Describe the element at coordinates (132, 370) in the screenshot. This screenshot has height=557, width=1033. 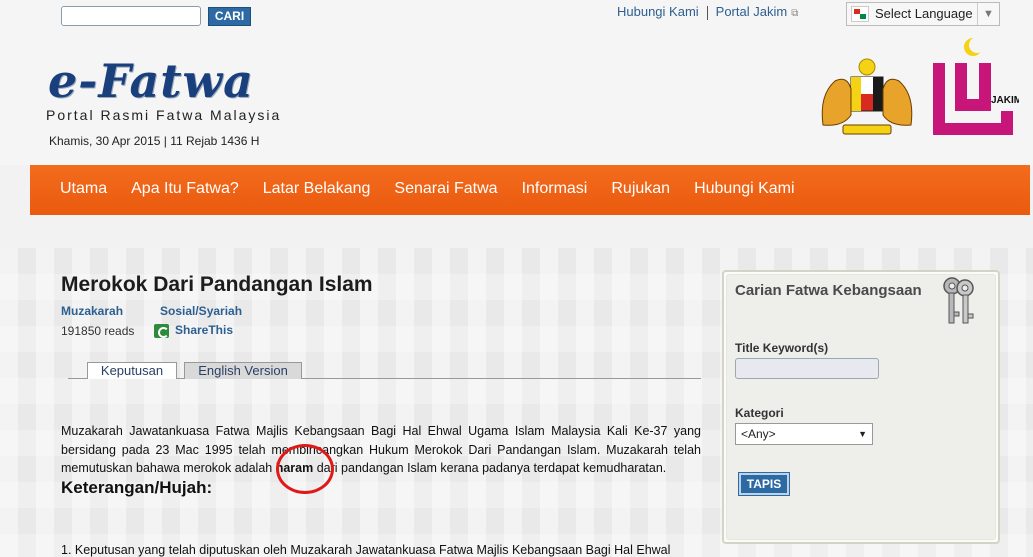
I see `tab-keputusan: Keputusan` at that location.